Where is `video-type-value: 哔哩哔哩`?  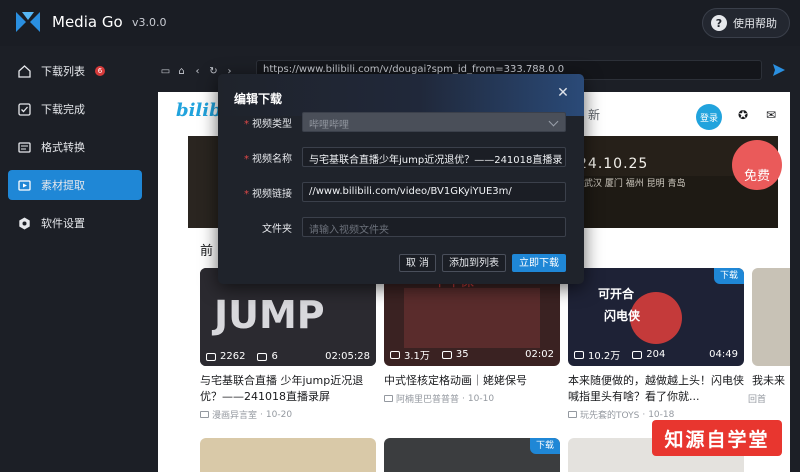 video-type-value: 哔哩哔哩 is located at coordinates (329, 125).